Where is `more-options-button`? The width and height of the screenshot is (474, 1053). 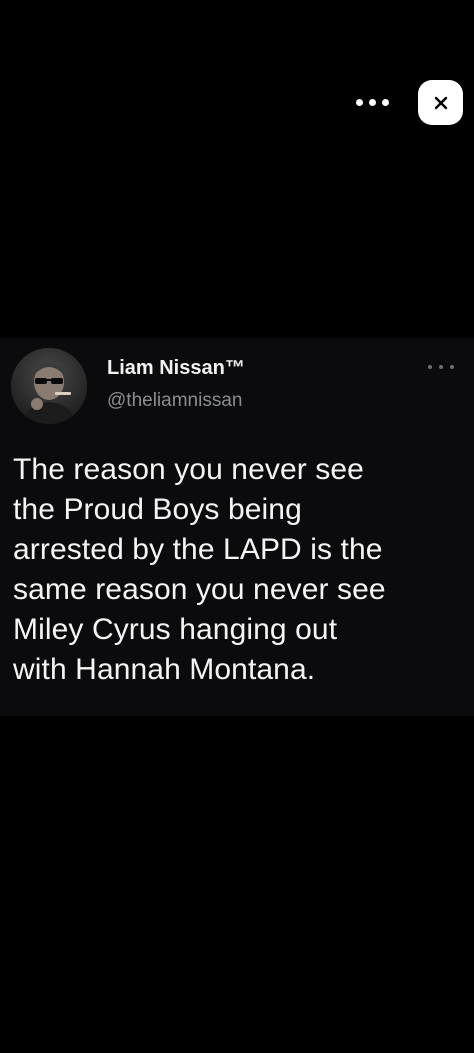
more-options-button is located at coordinates (372, 102).